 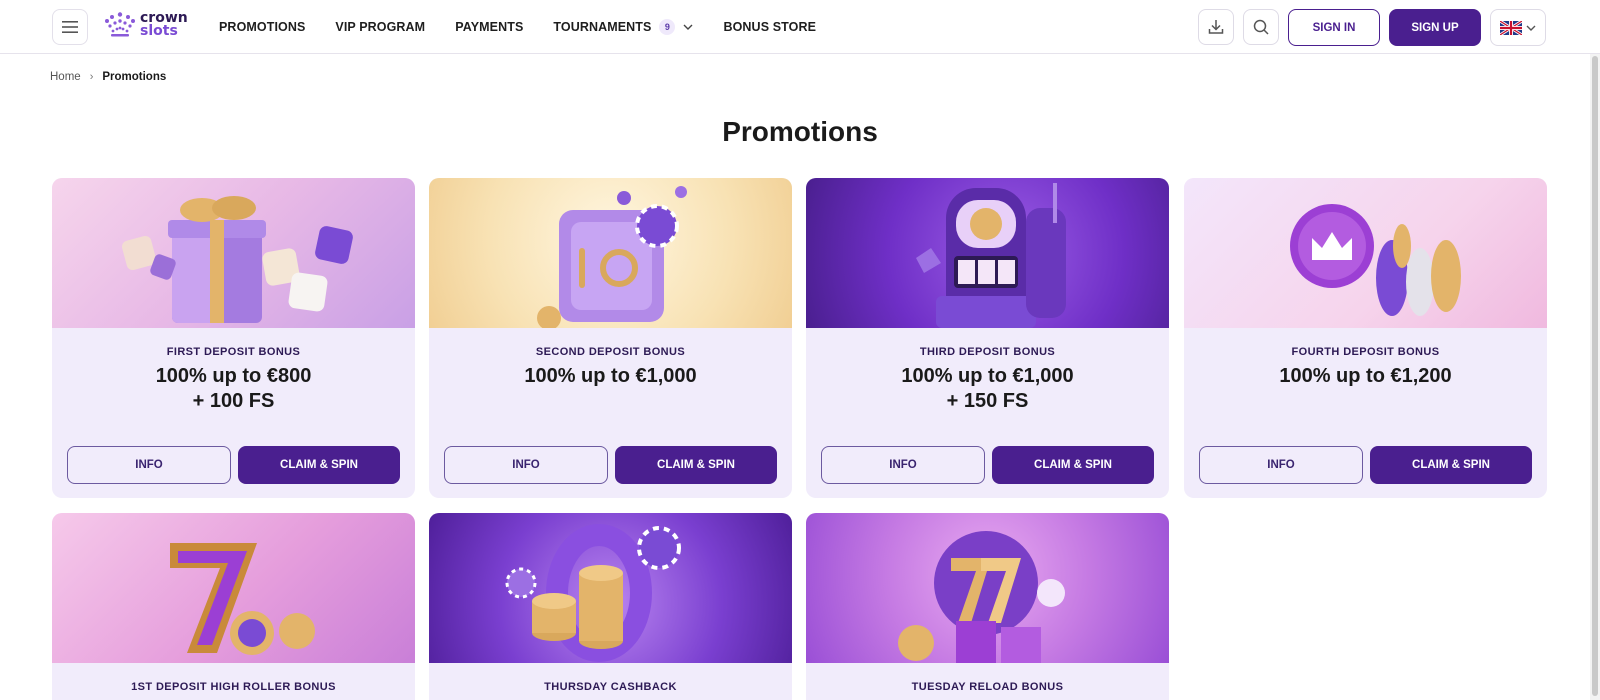 I want to click on download-app-button, so click(x=1216, y=27).